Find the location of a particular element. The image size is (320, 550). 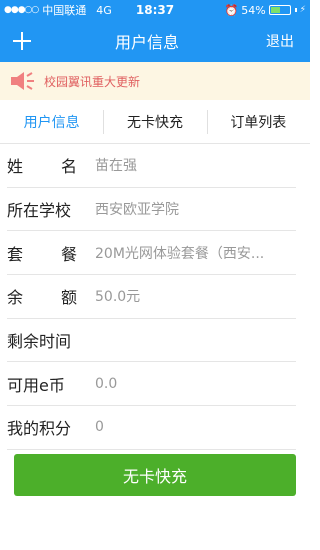

status-left: ●●●○○ 中国联通 4G is located at coordinates (59, 10).